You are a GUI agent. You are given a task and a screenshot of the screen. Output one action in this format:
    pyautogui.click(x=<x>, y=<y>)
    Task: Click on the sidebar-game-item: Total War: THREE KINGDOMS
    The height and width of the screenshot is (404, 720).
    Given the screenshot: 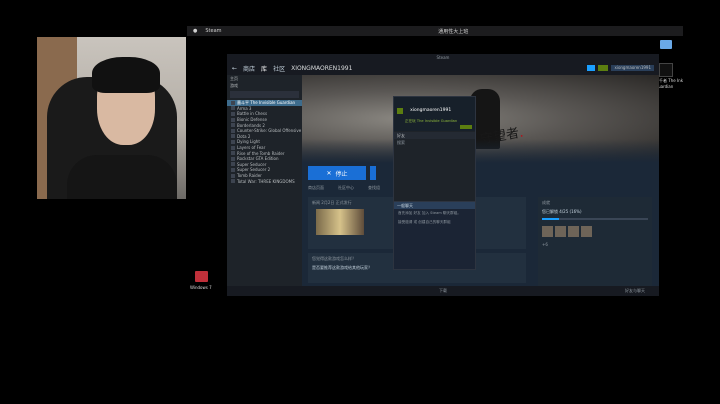 What is the action you would take?
    pyautogui.click(x=264, y=181)
    